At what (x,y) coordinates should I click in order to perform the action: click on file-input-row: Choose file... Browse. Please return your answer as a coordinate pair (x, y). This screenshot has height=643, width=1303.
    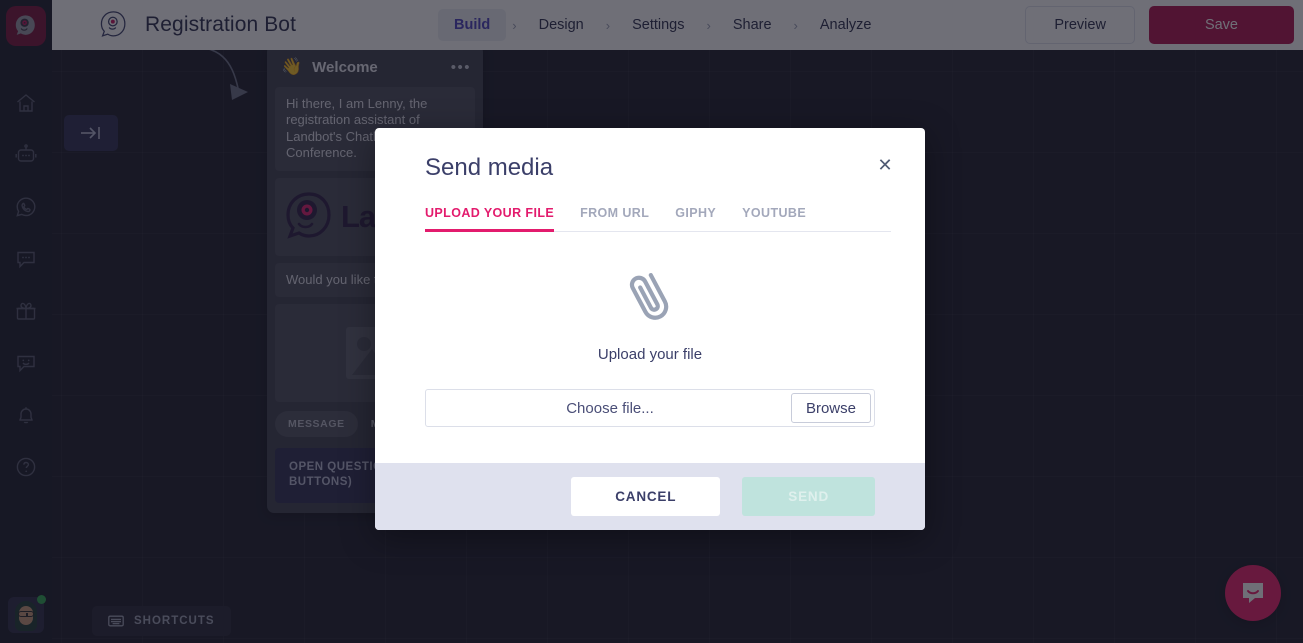
    Looking at the image, I should click on (650, 408).